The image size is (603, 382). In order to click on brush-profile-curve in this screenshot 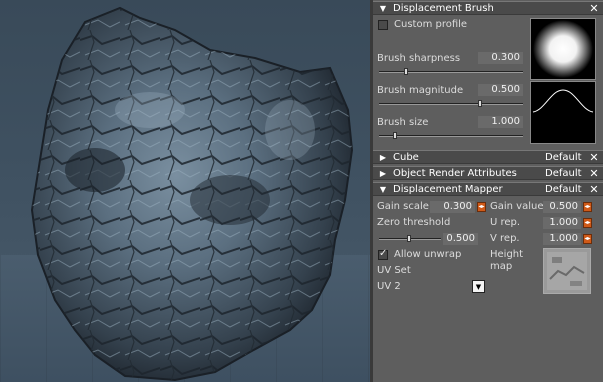, I will do `click(563, 112)`.